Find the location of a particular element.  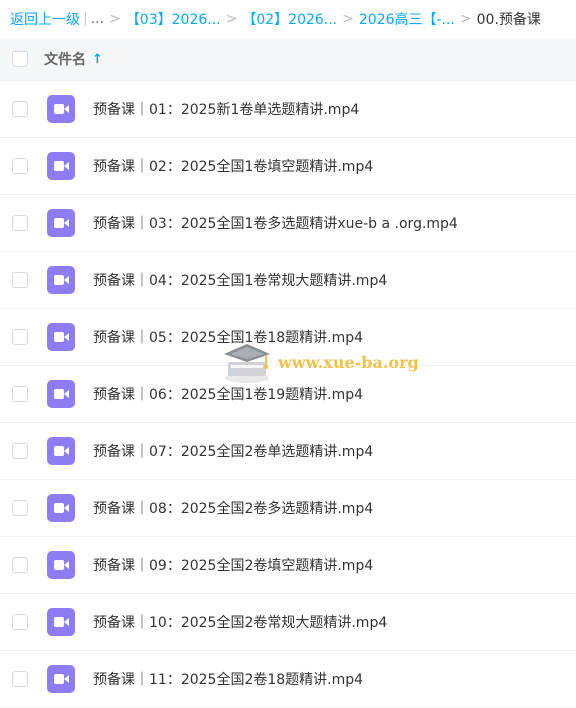

file-row: 预备课｜07：2025全国2卷单选题精讲.mp4 is located at coordinates (288, 451).